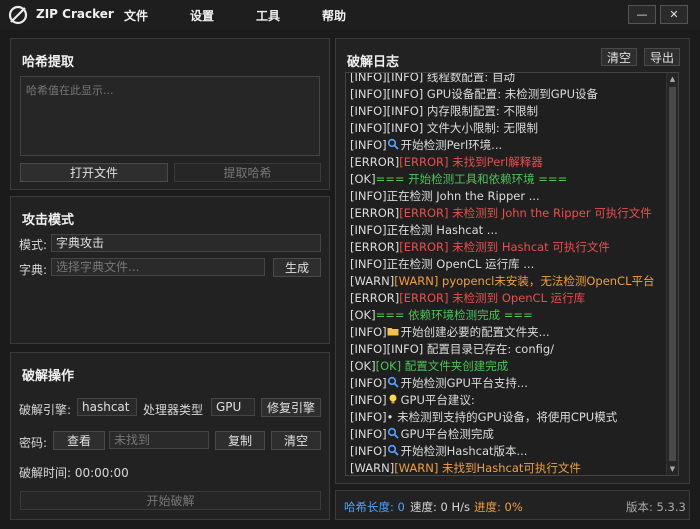 The height and width of the screenshot is (529, 700). I want to click on log-line: [INFO][INFO] 文件大小限制: 无限制, so click(508, 128).